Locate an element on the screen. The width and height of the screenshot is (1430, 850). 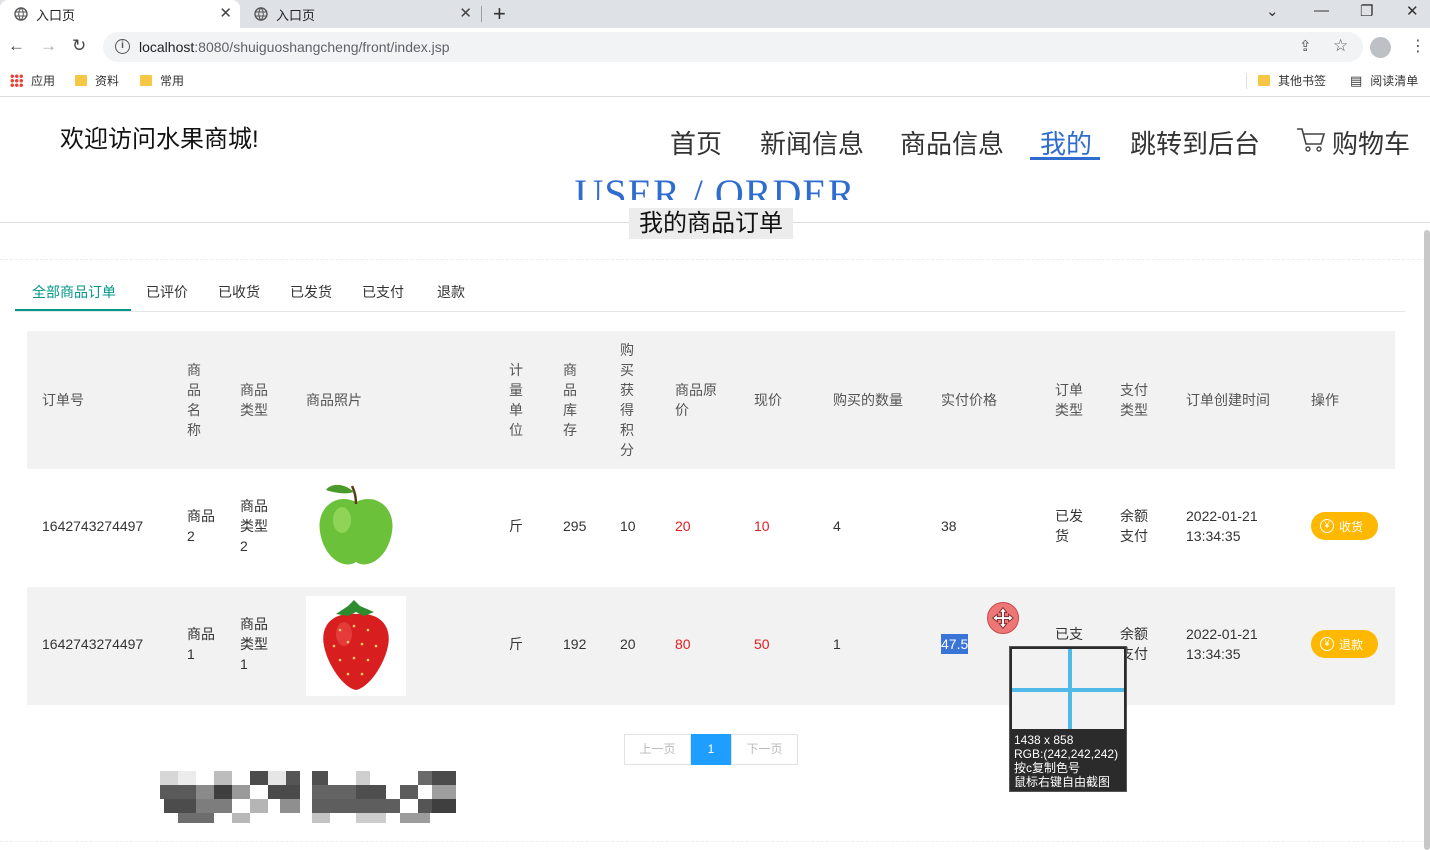
browser-tab-2: 入口页 ✕ is located at coordinates (360, 14).